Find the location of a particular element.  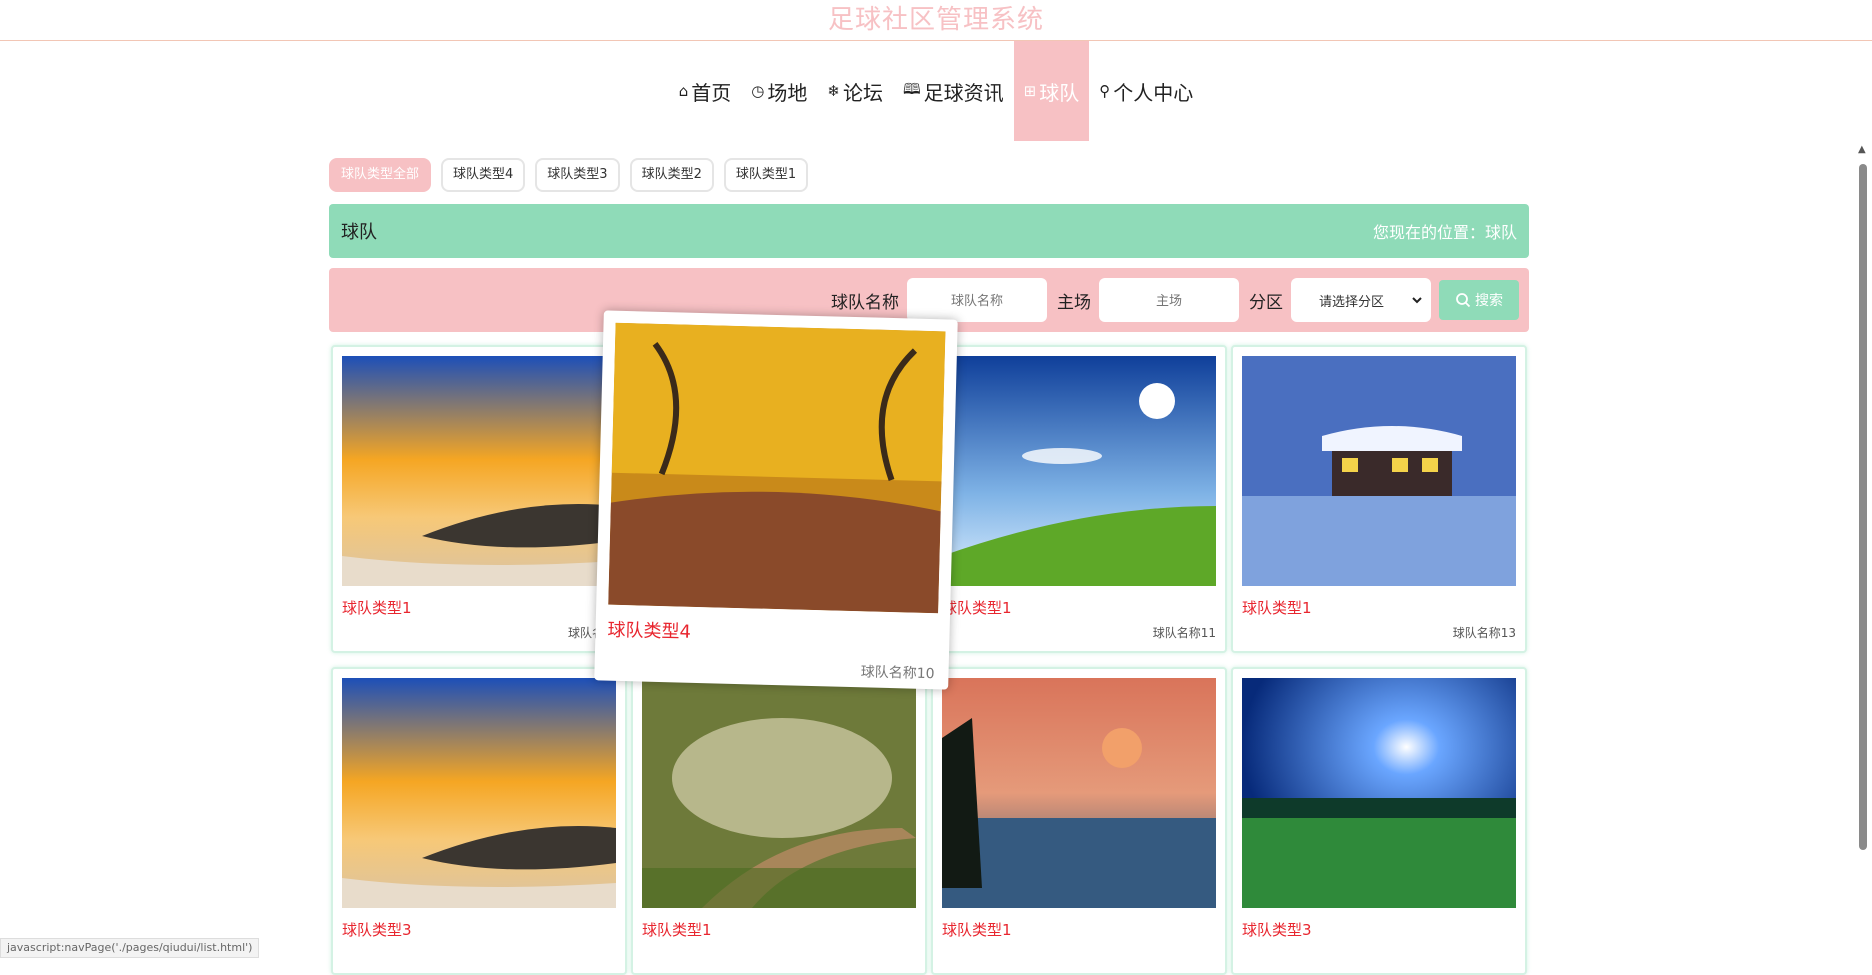

venue-input is located at coordinates (1169, 300).